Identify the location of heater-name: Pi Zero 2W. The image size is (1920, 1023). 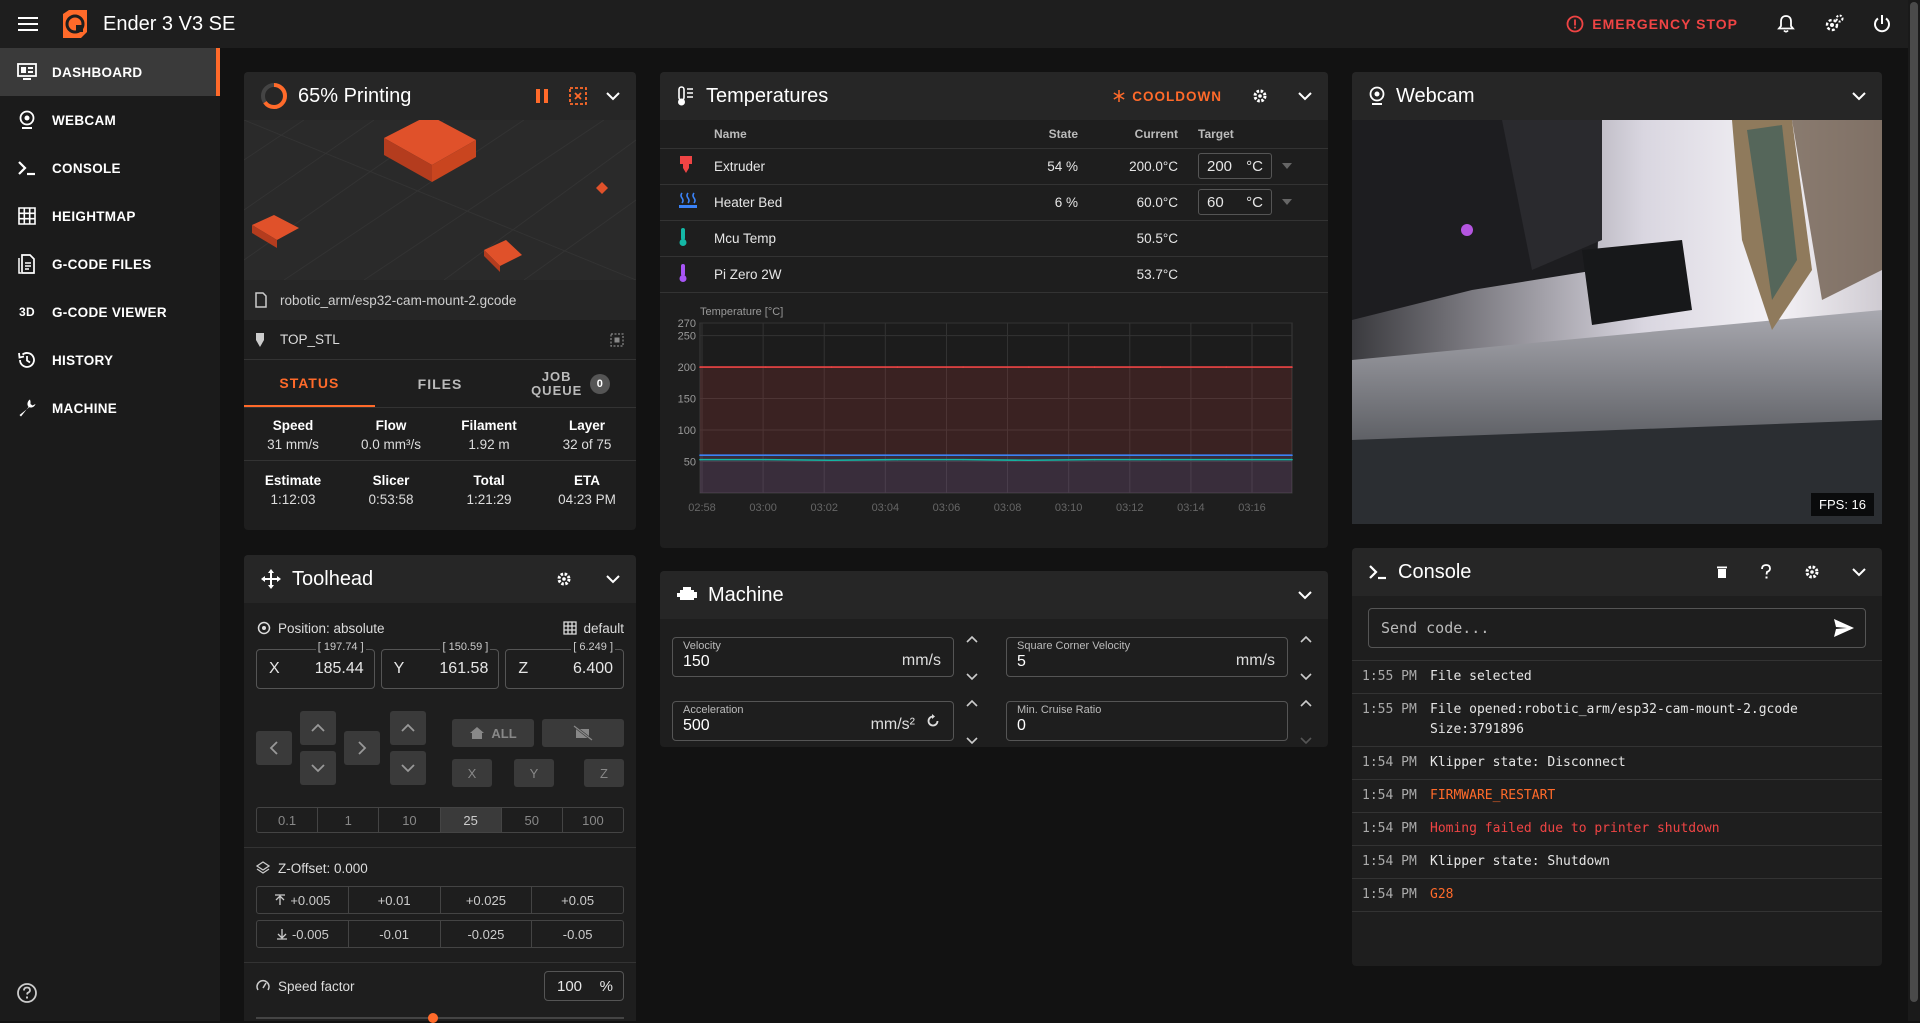
(856, 274).